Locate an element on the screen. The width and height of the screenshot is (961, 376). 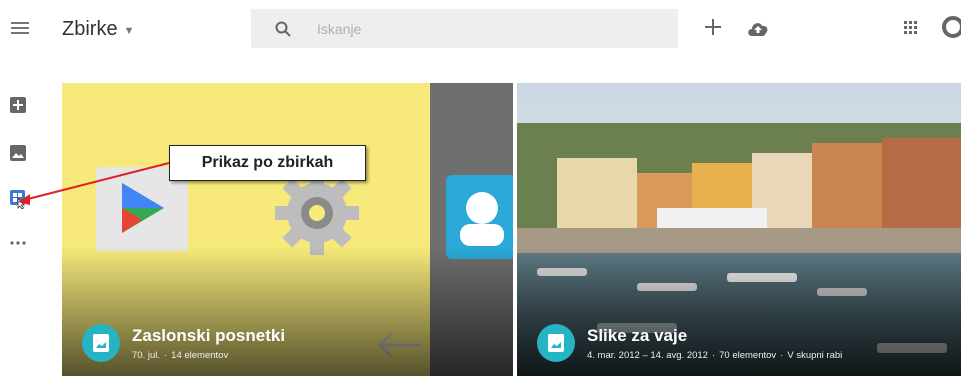
page-title: Zbirke is located at coordinates (90, 29).